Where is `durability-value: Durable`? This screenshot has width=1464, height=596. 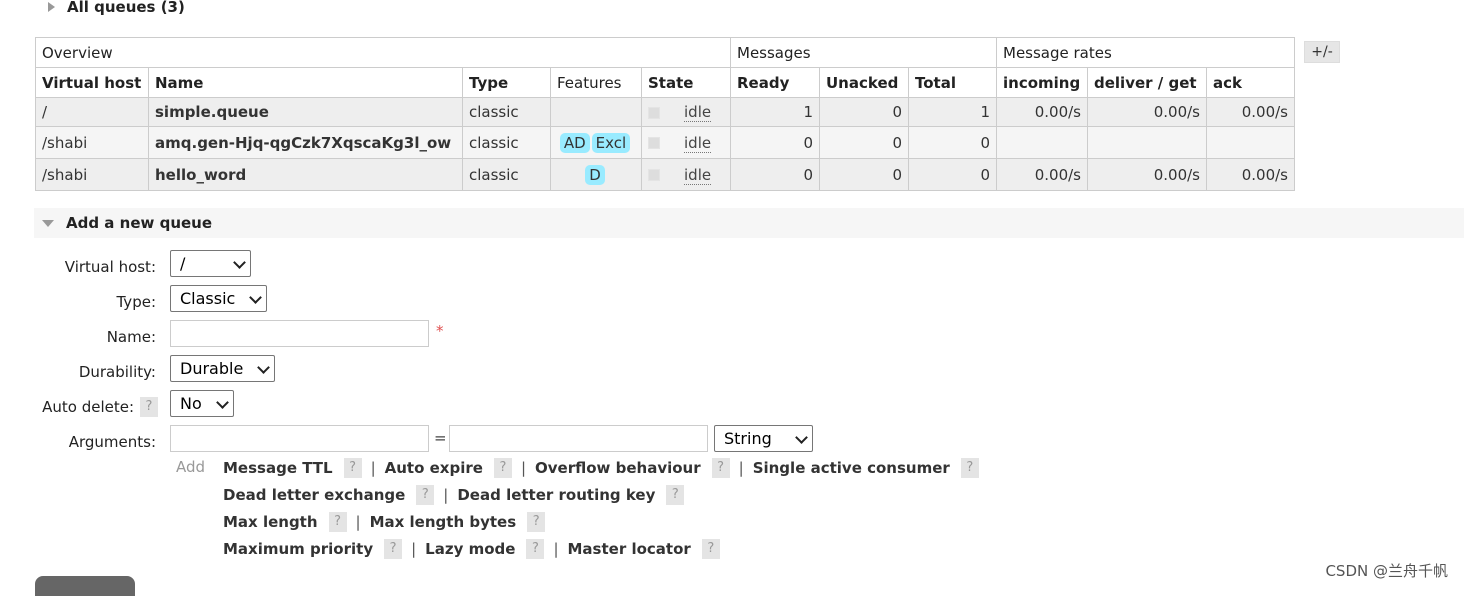 durability-value: Durable is located at coordinates (212, 368).